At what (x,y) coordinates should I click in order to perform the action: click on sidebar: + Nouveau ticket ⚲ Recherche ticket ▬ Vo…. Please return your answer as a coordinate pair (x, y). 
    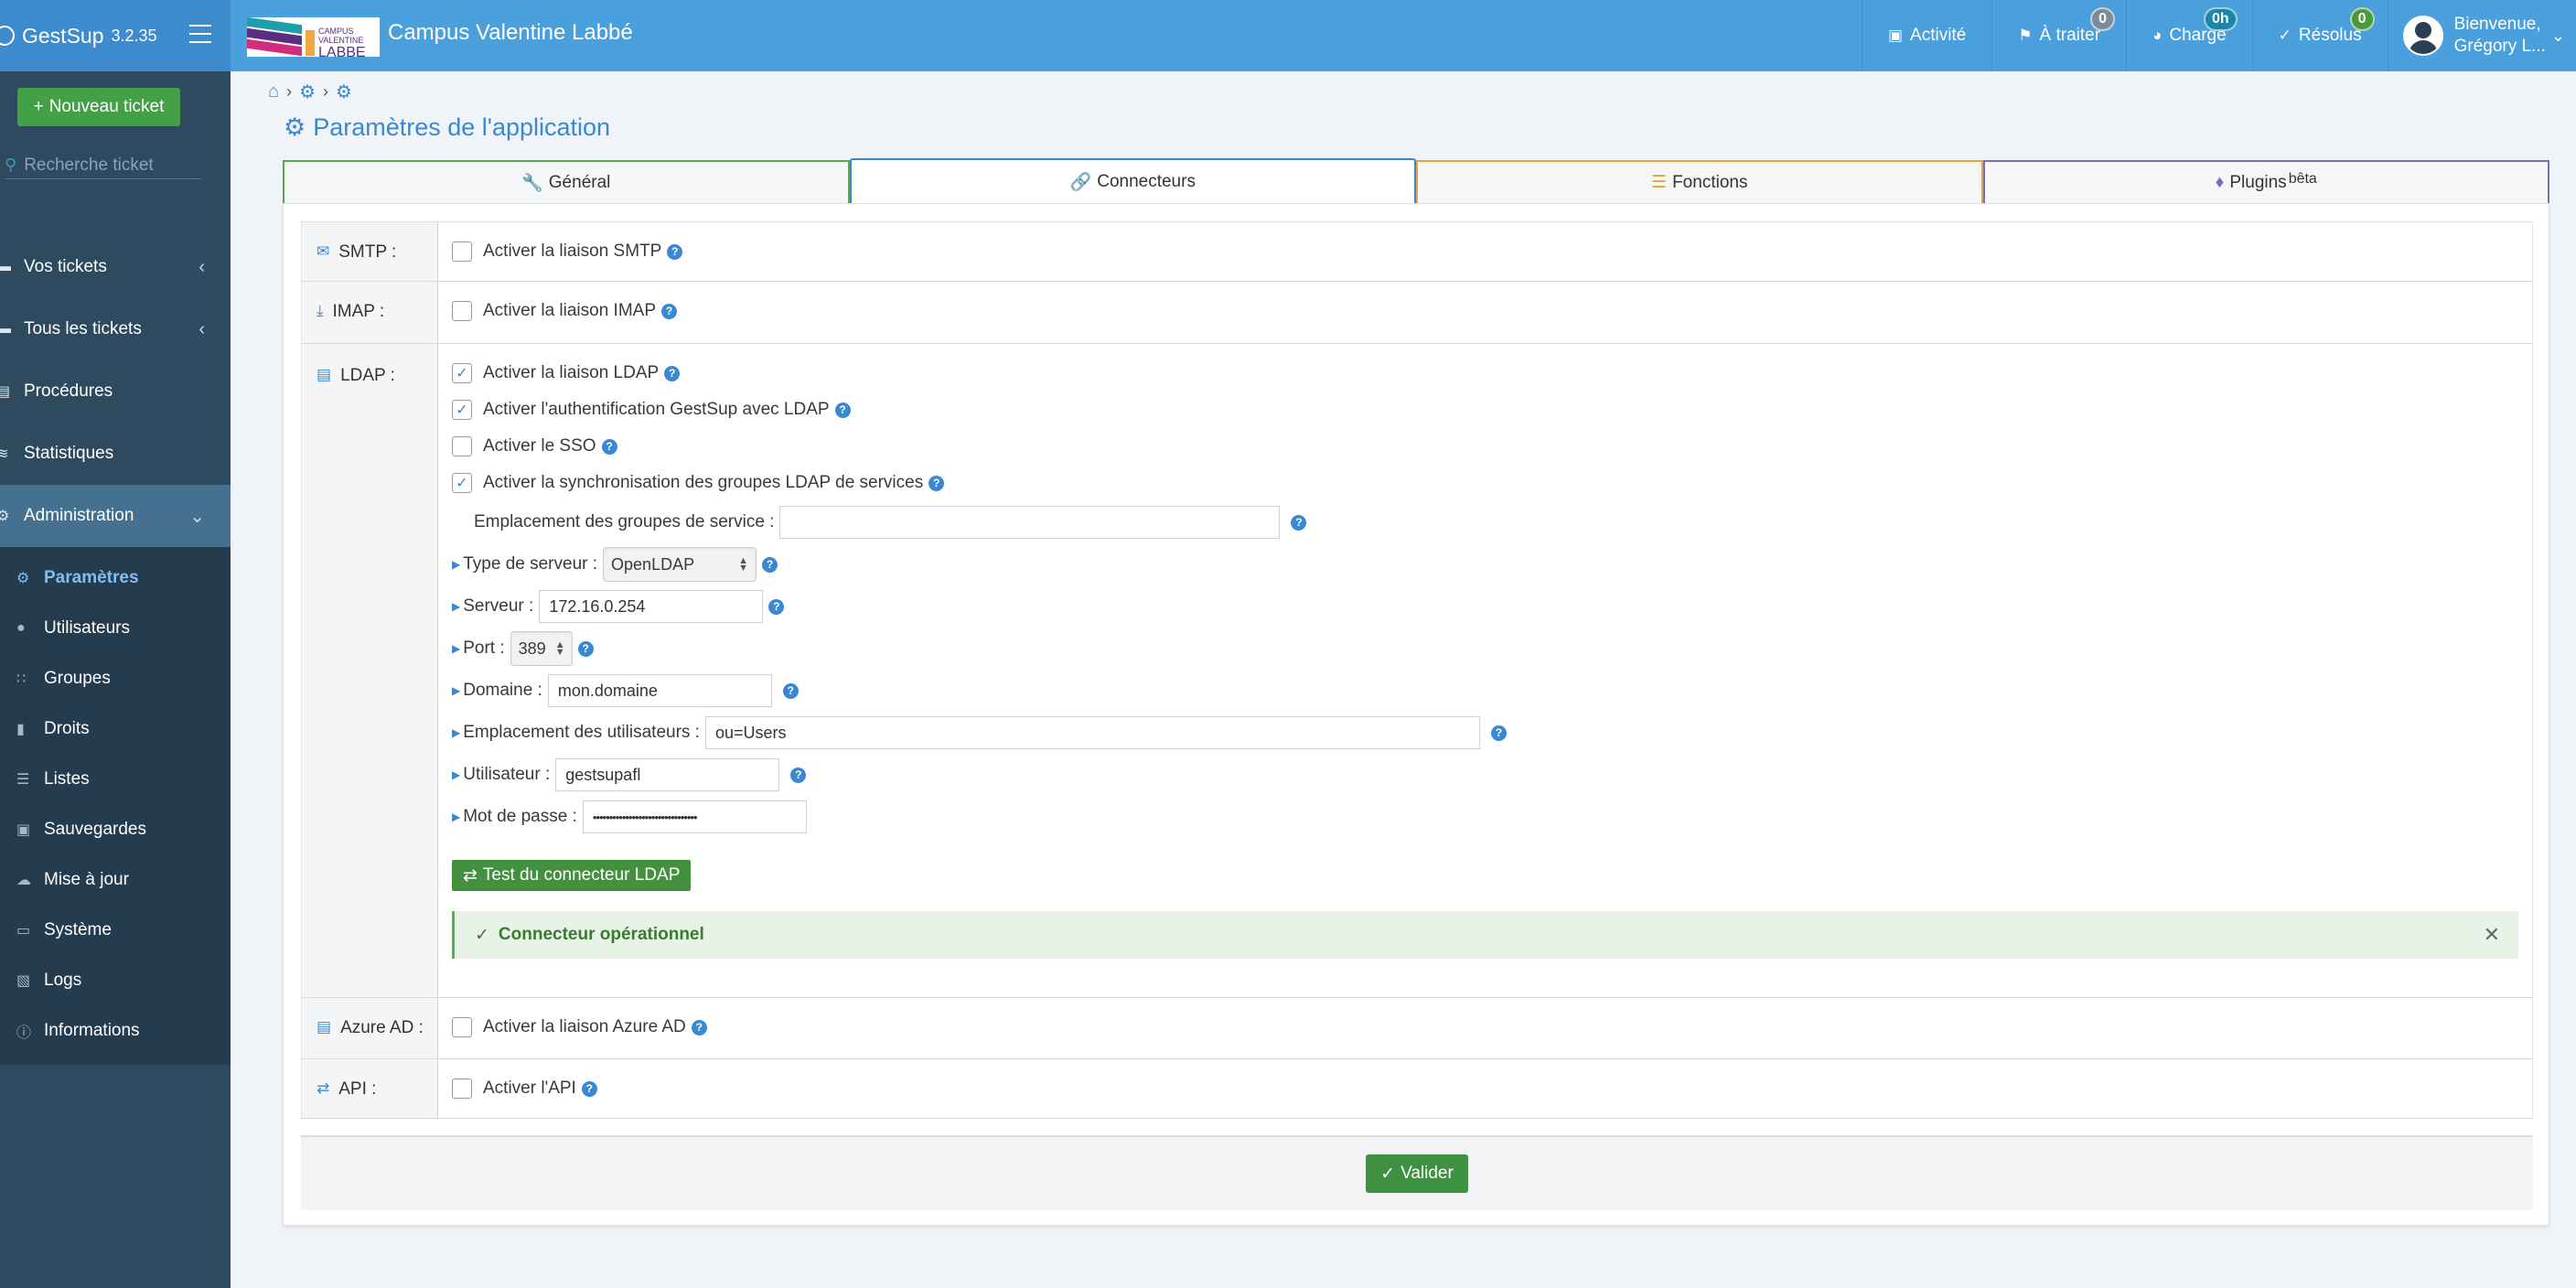
    Looking at the image, I should click on (116, 679).